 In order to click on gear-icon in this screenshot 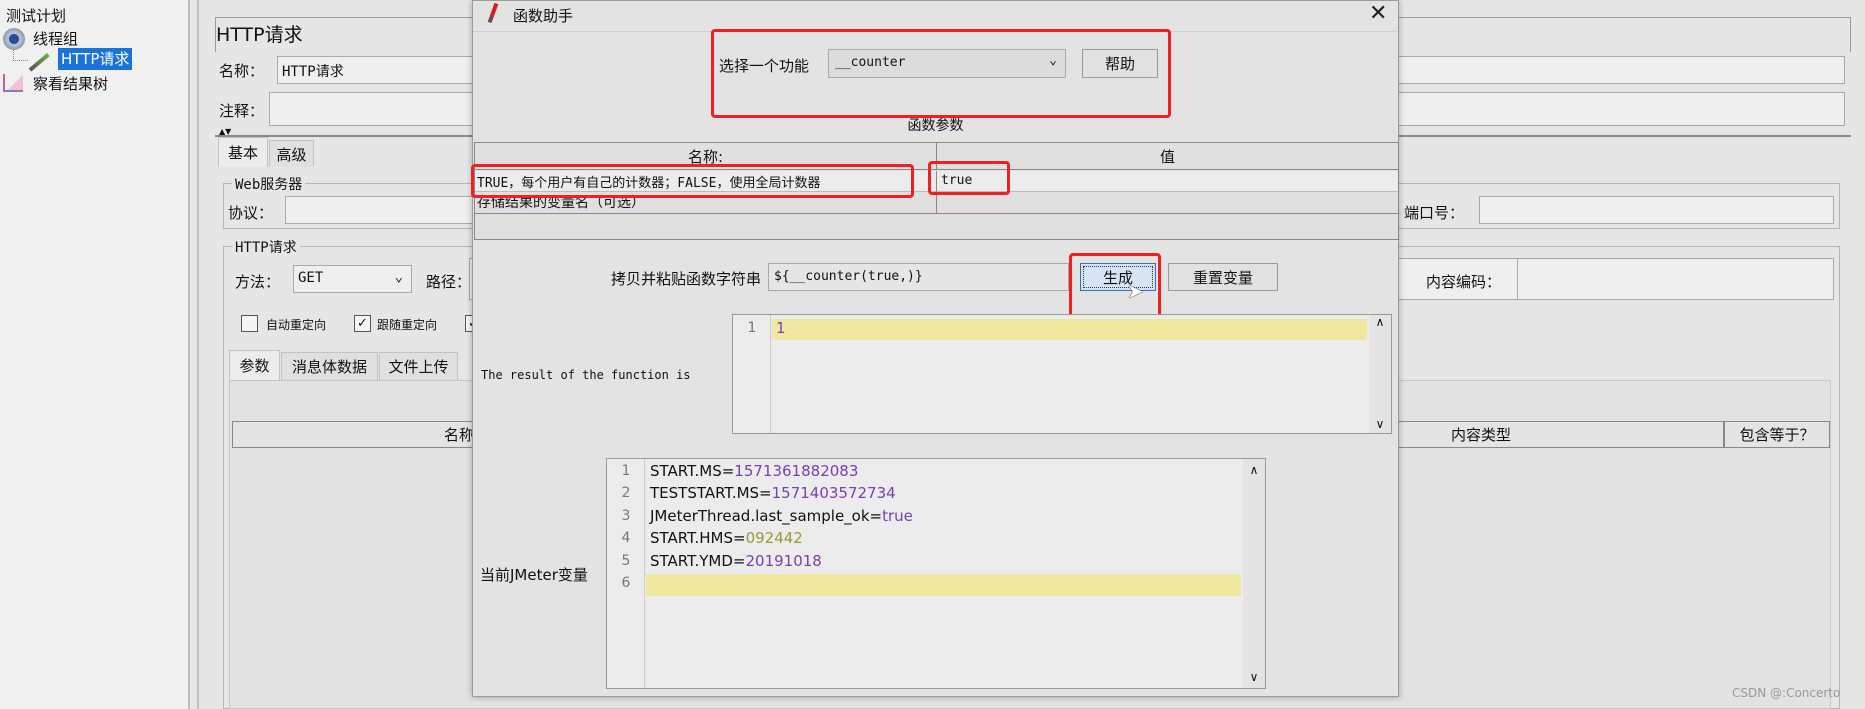, I will do `click(14, 39)`.